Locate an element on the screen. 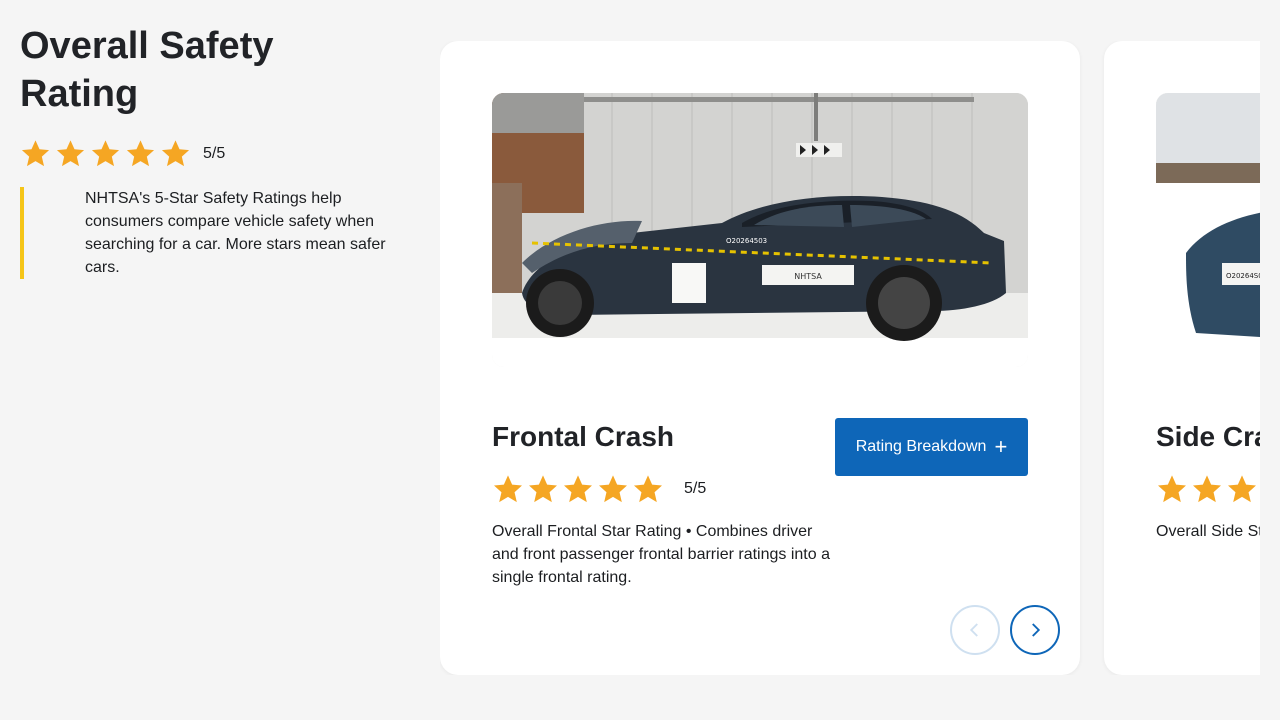 The image size is (1280, 720). nhtsa-sticker-text: NHTSA is located at coordinates (808, 276).